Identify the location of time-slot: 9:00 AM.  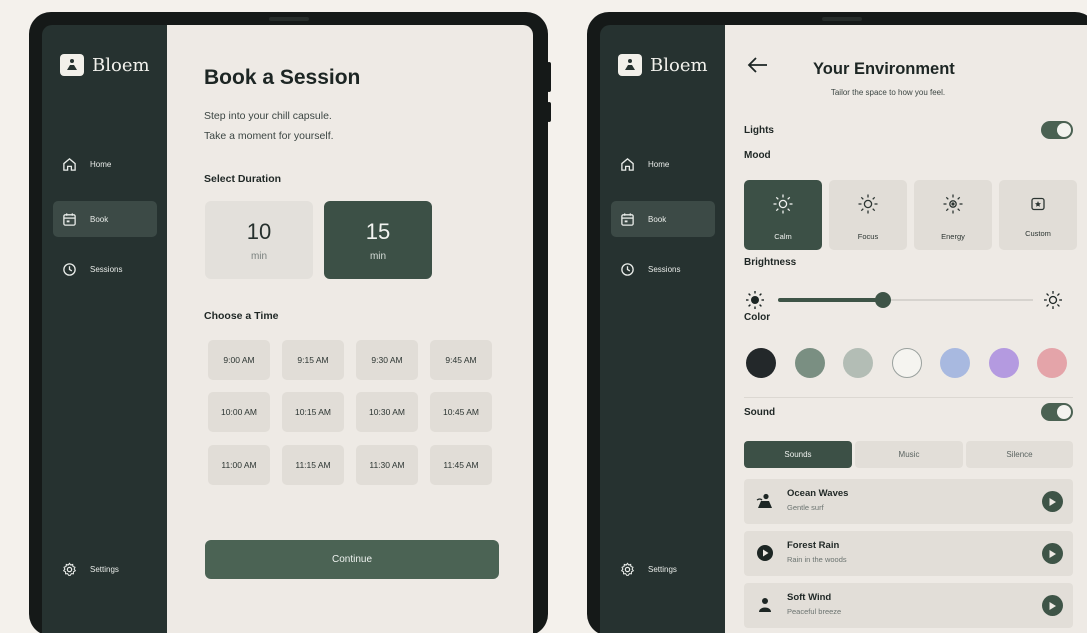
(239, 360).